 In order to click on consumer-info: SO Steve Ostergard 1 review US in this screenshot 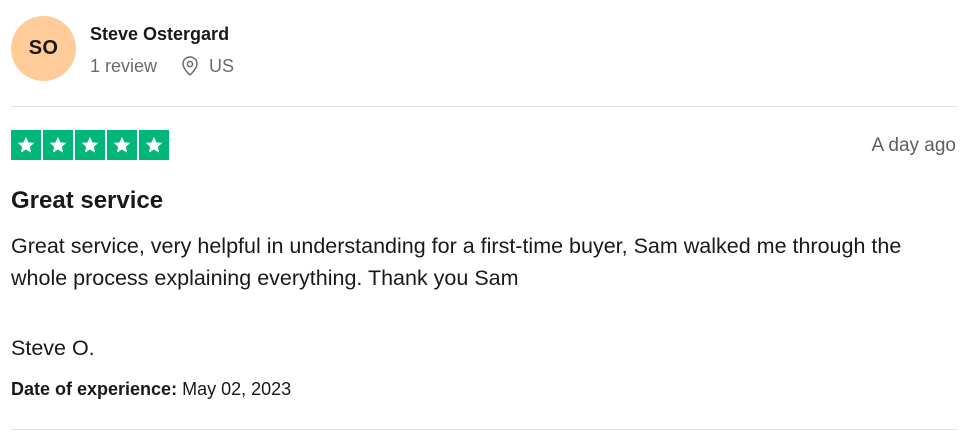, I will do `click(122, 48)`.